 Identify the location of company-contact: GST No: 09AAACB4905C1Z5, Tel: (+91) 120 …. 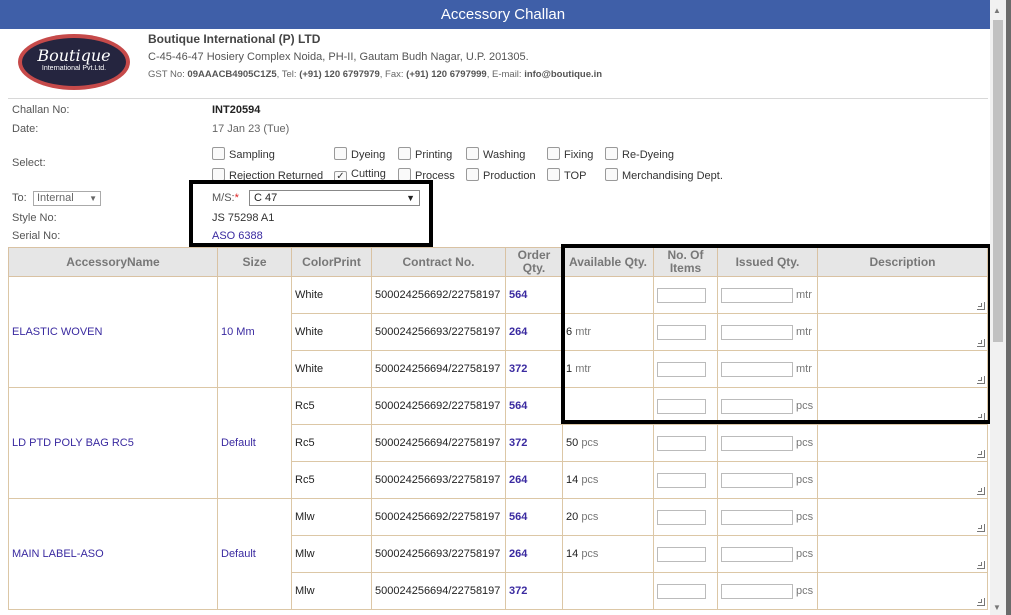
(375, 74).